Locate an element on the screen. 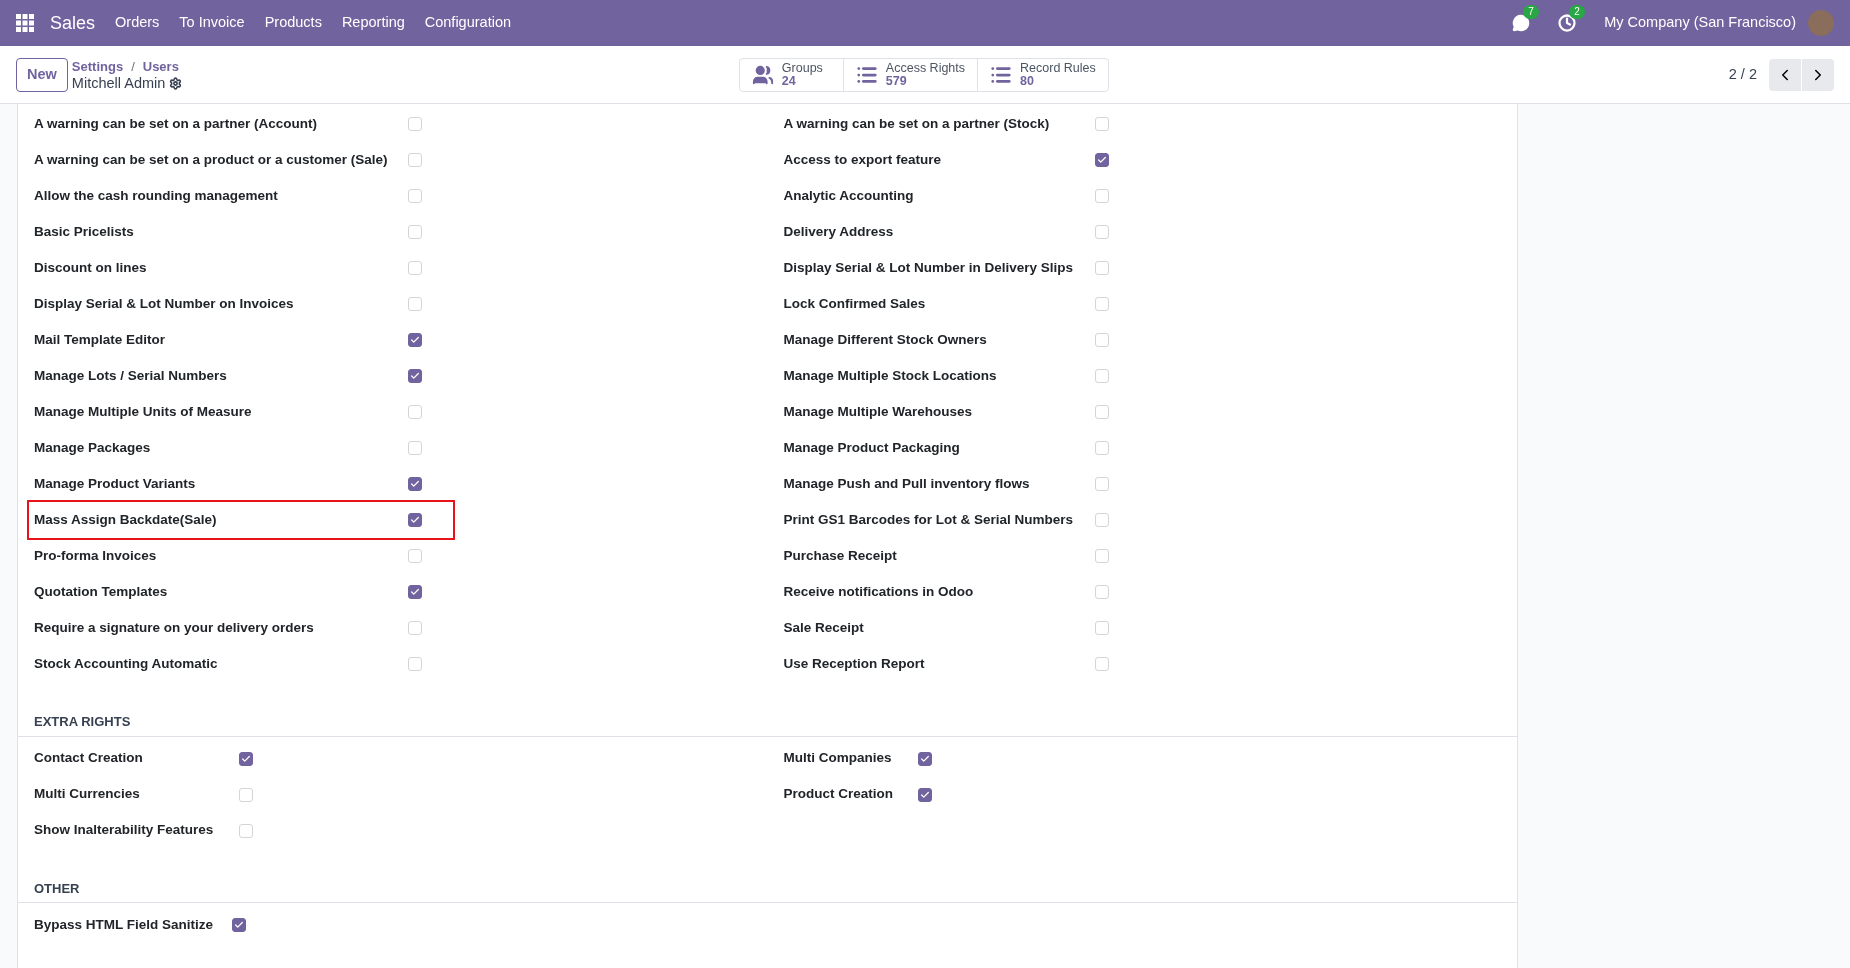  smart-button-count: 24 is located at coordinates (788, 81).